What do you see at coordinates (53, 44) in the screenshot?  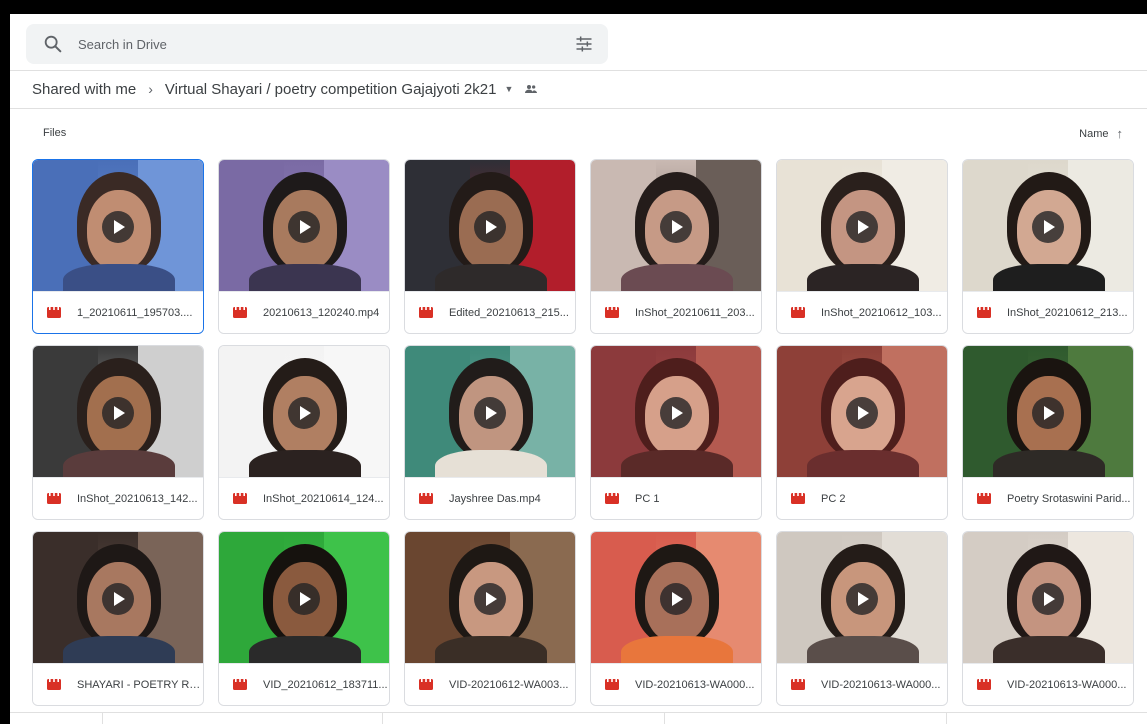 I see `search-icon` at bounding box center [53, 44].